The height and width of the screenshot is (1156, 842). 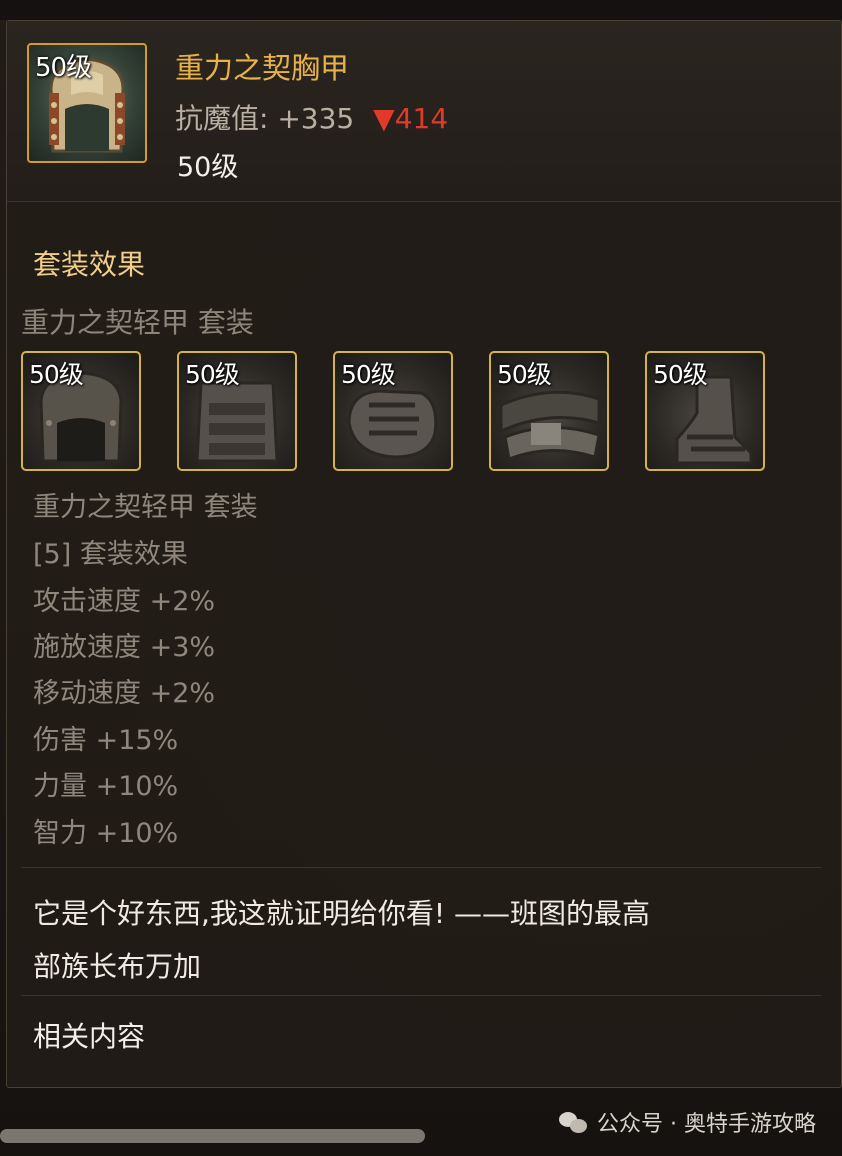 What do you see at coordinates (393, 411) in the screenshot?
I see `set-piece-gauntlet: 50级` at bounding box center [393, 411].